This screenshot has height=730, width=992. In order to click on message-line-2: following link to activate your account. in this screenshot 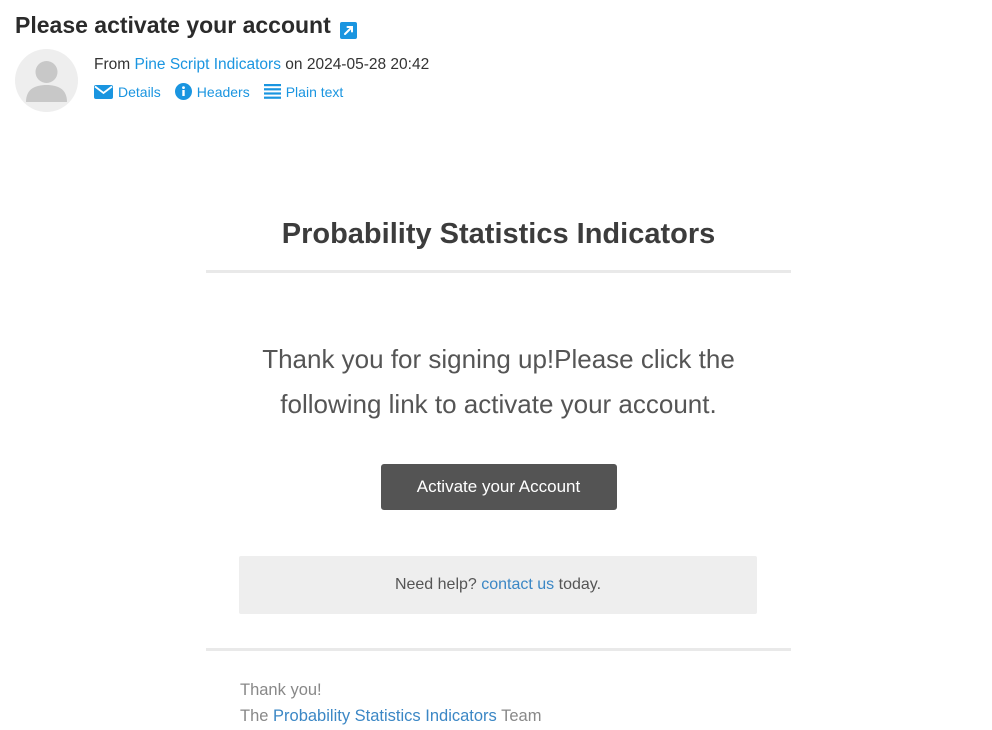, I will do `click(498, 404)`.